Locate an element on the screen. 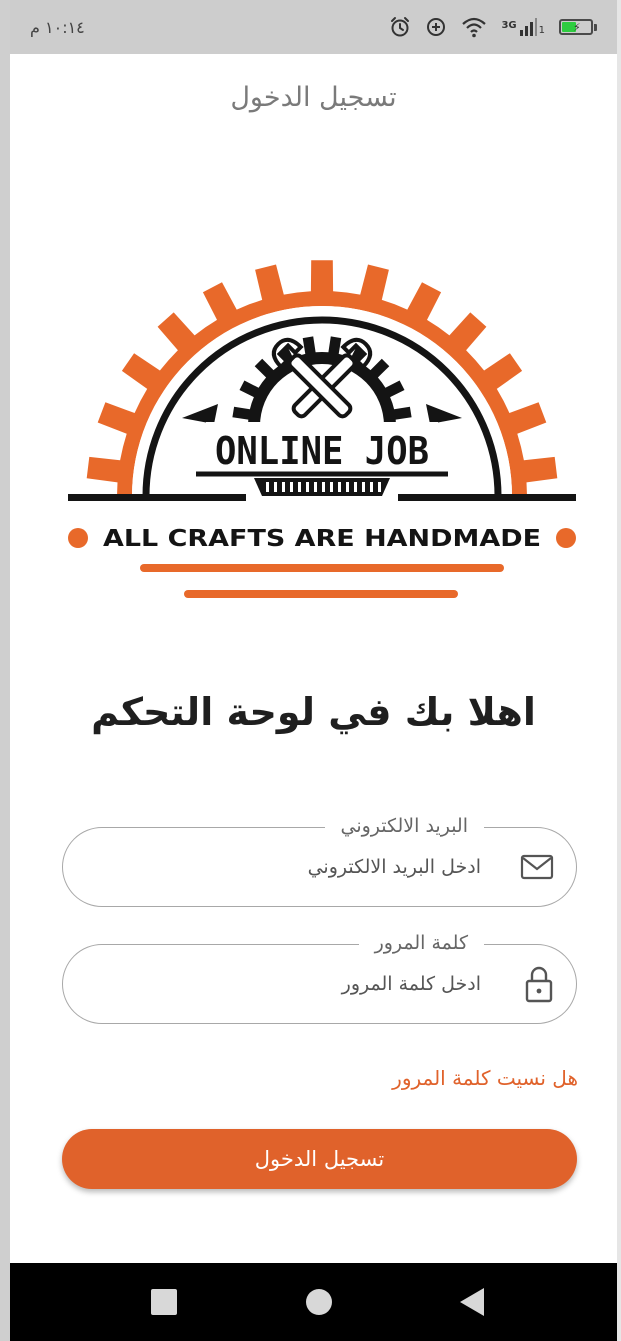  back-icon is located at coordinates (472, 1302).